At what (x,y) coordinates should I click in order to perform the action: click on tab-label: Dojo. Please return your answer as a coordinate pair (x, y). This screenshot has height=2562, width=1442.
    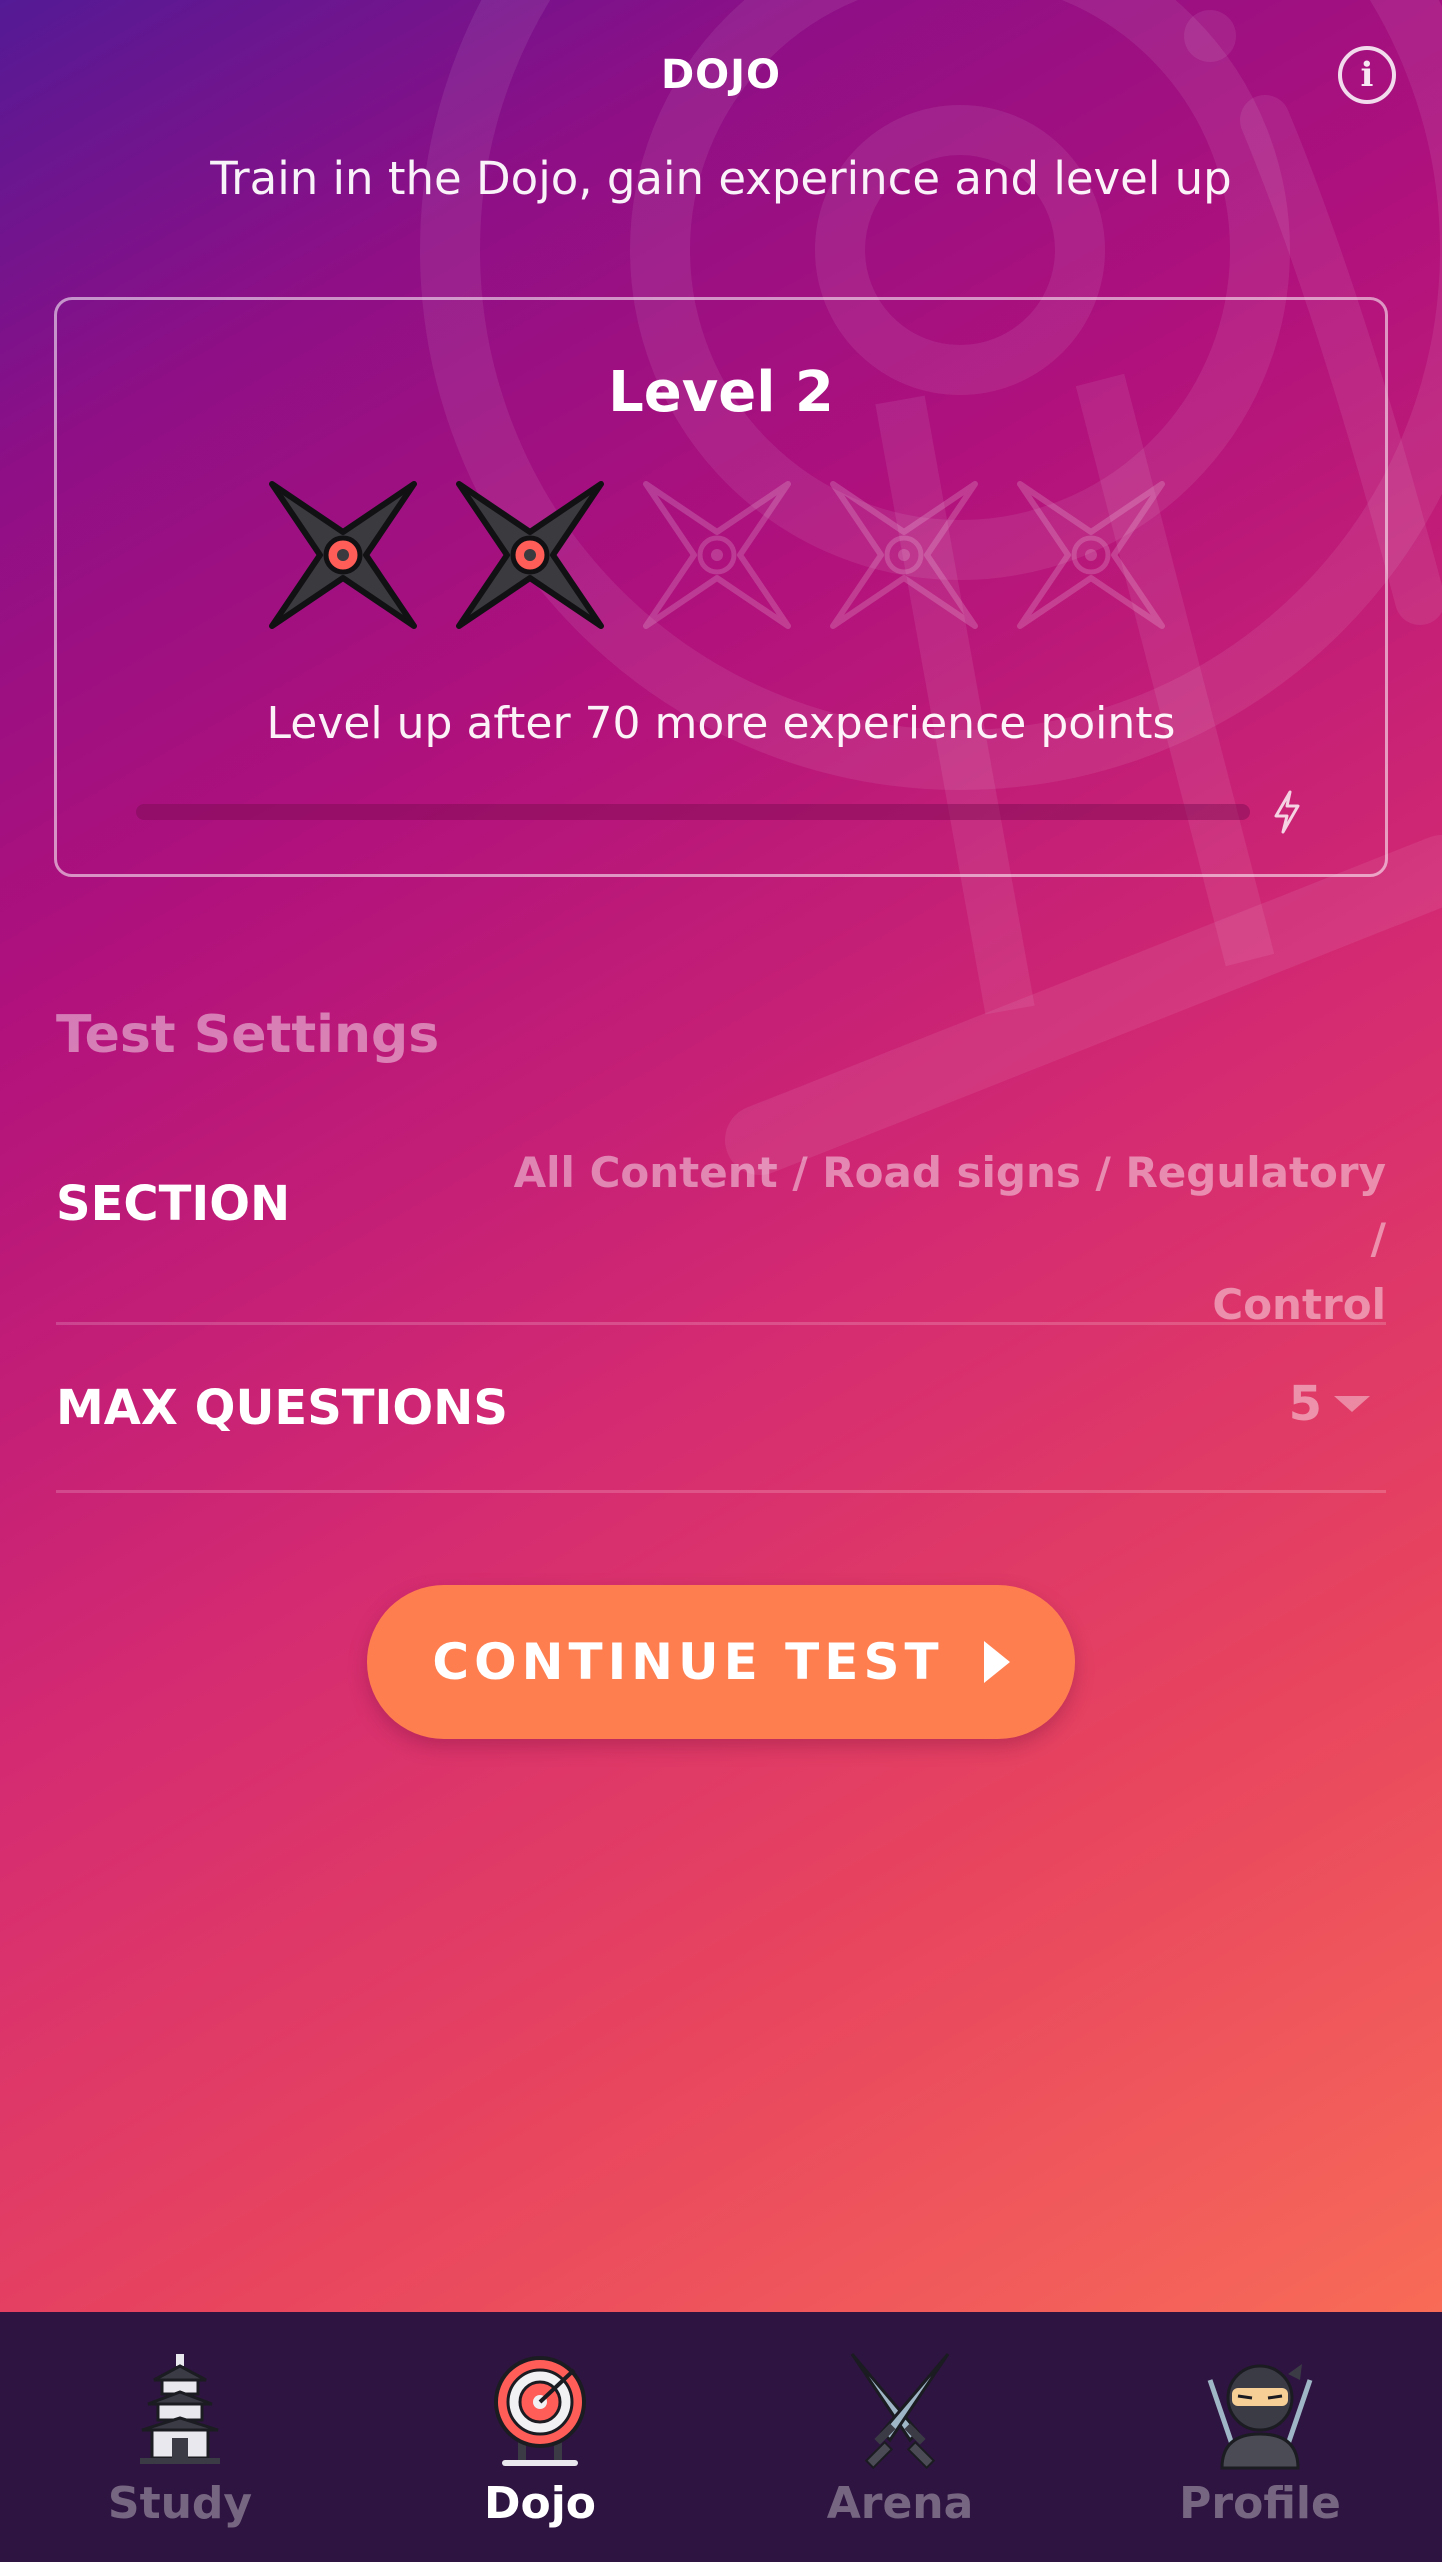
    Looking at the image, I should click on (540, 2503).